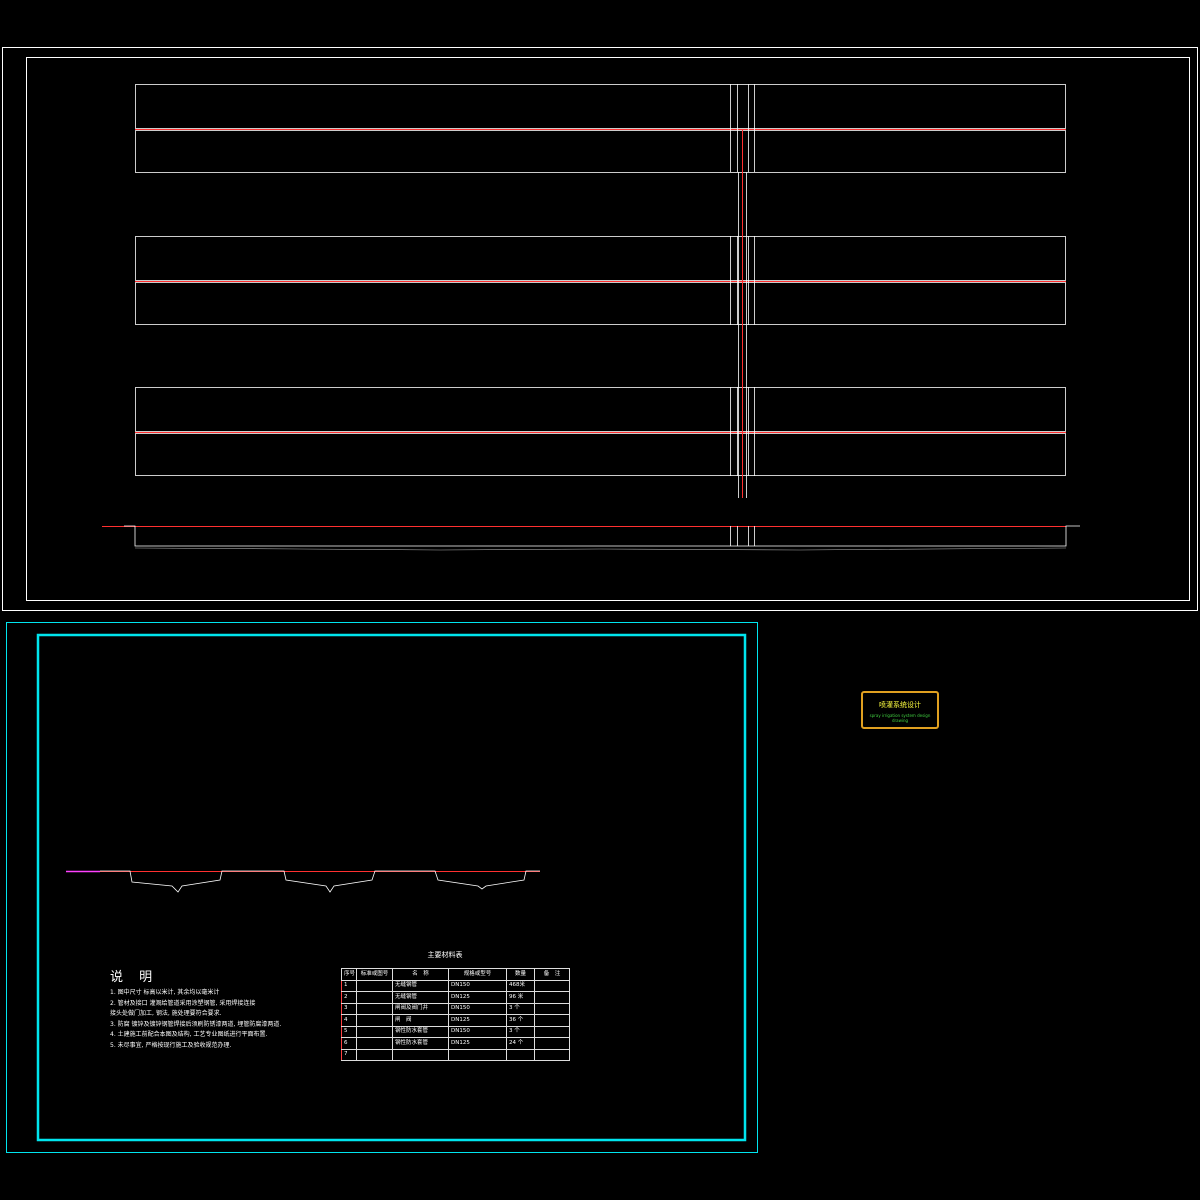 Image resolution: width=1200 pixels, height=1200 pixels. Describe the element at coordinates (349, 985) in the screenshot. I see `table-cell: 1` at that location.